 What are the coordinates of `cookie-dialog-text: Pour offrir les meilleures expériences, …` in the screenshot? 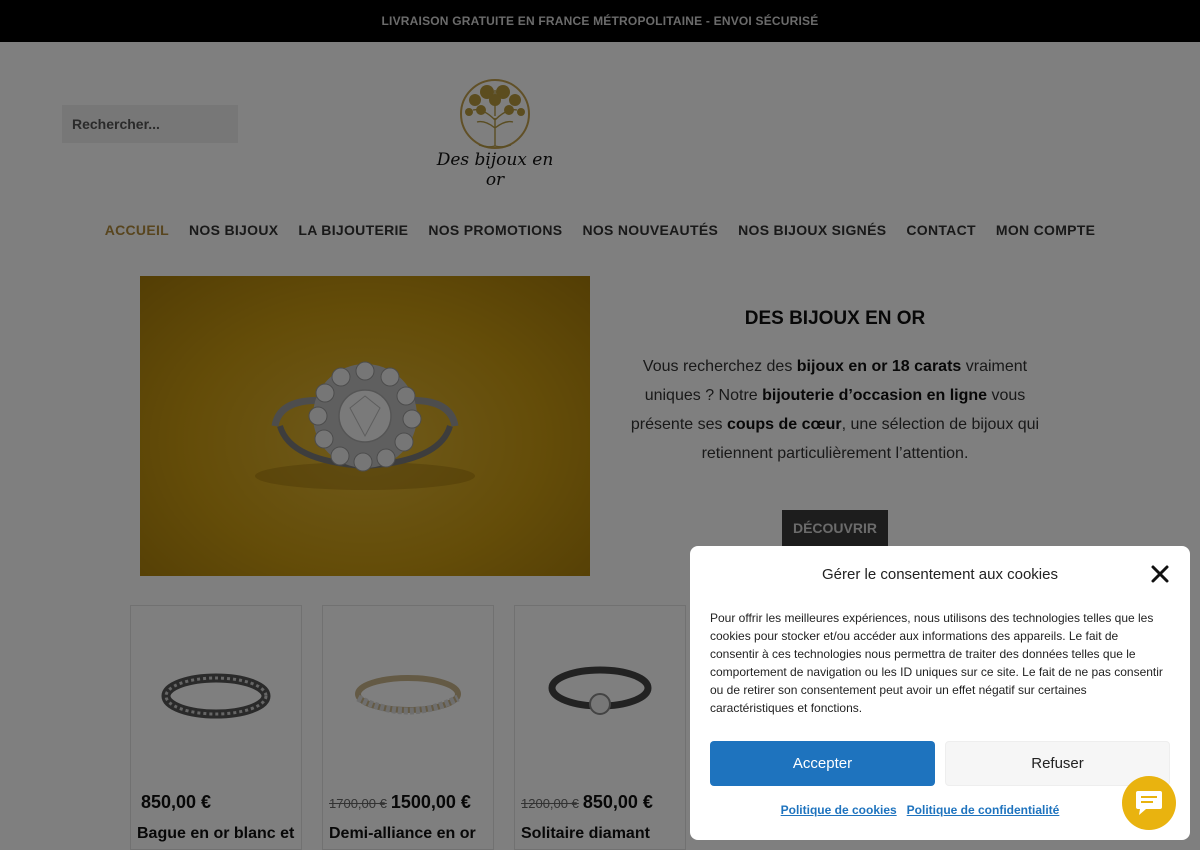 It's located at (936, 663).